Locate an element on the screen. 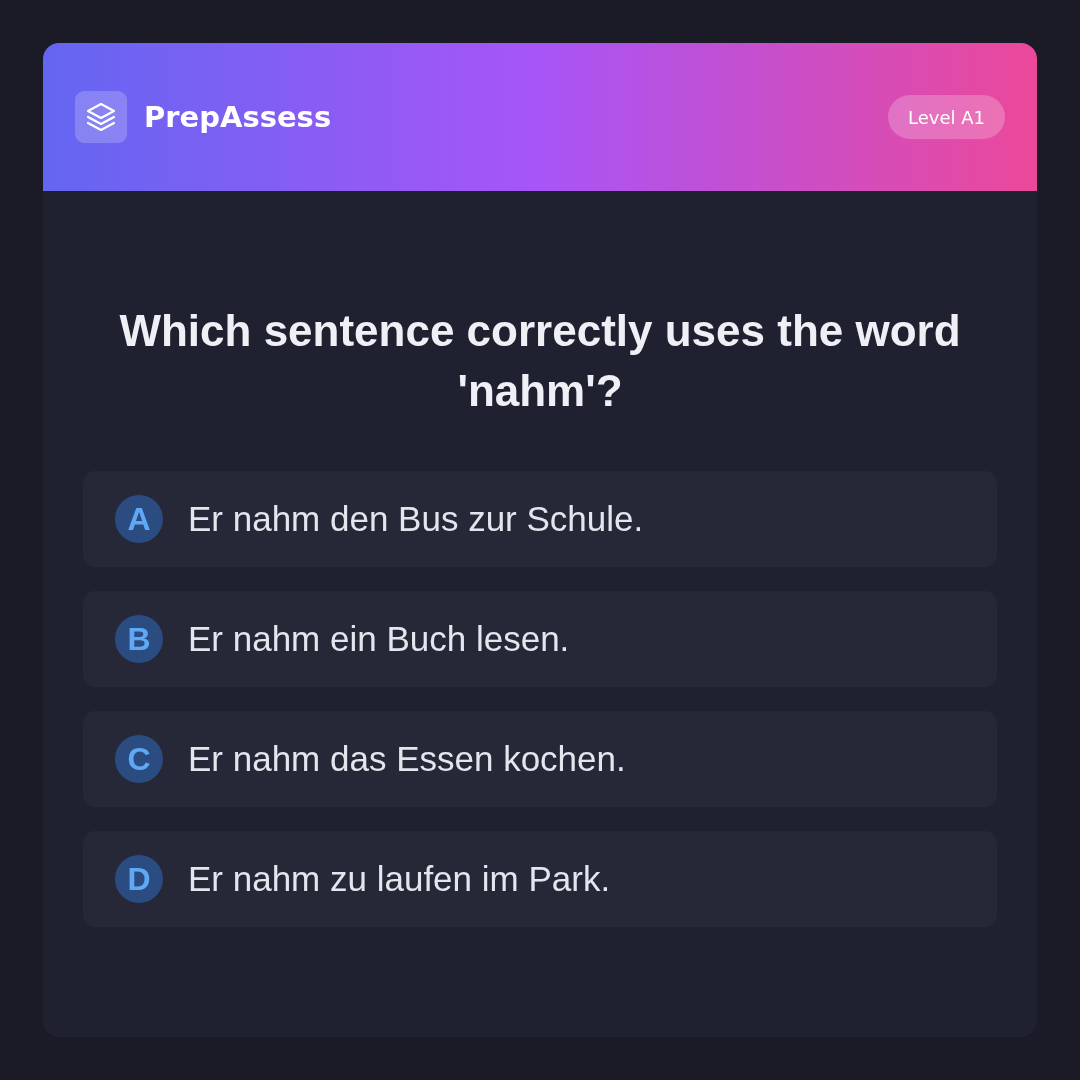  level-badge: Level A1 is located at coordinates (946, 117).